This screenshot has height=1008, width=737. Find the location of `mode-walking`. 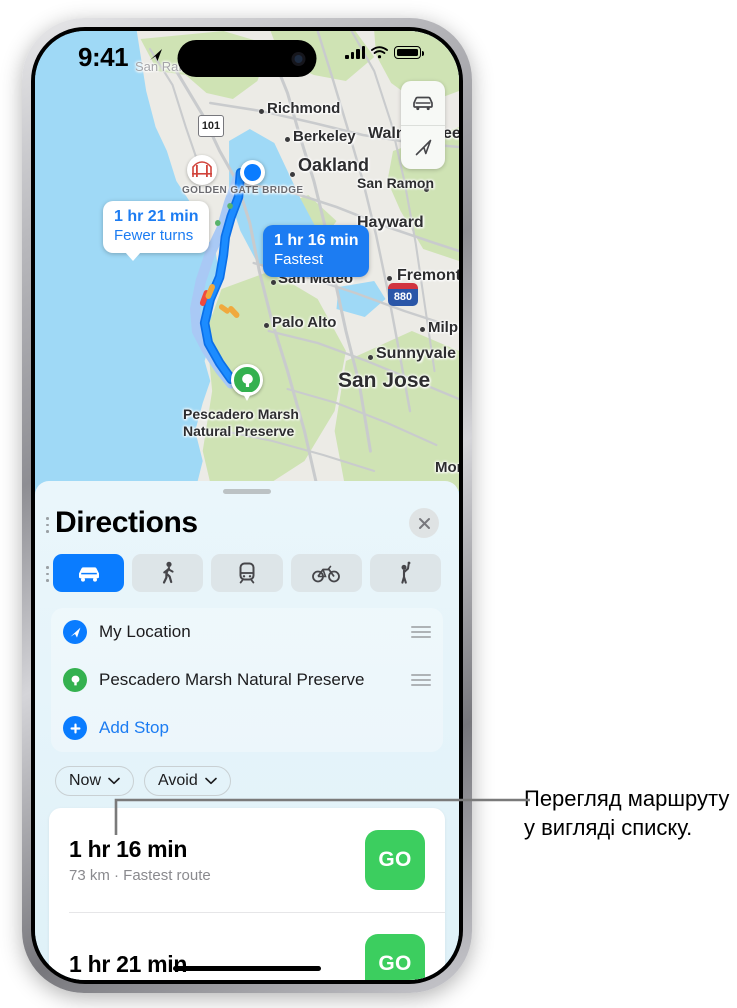

mode-walking is located at coordinates (168, 573).